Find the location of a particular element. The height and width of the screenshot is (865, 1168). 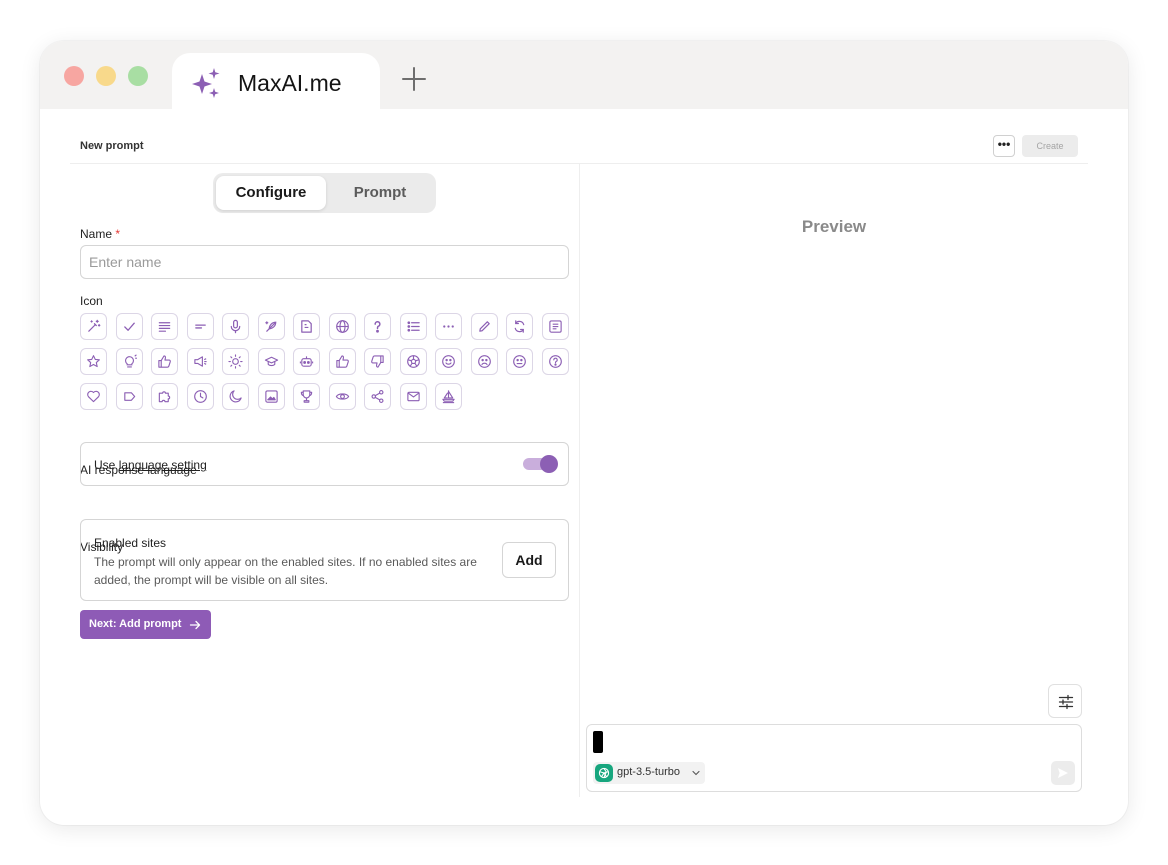

smile-icon is located at coordinates (448, 361).